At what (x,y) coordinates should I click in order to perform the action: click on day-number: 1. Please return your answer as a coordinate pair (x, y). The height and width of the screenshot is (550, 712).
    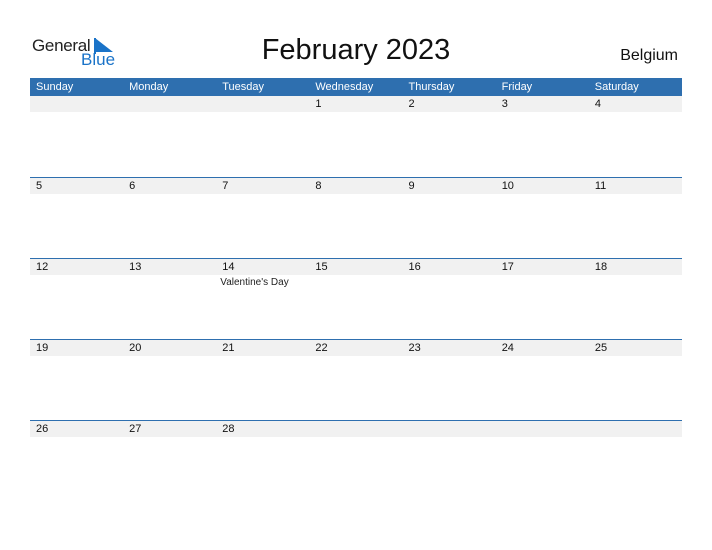
    Looking at the image, I should click on (318, 104).